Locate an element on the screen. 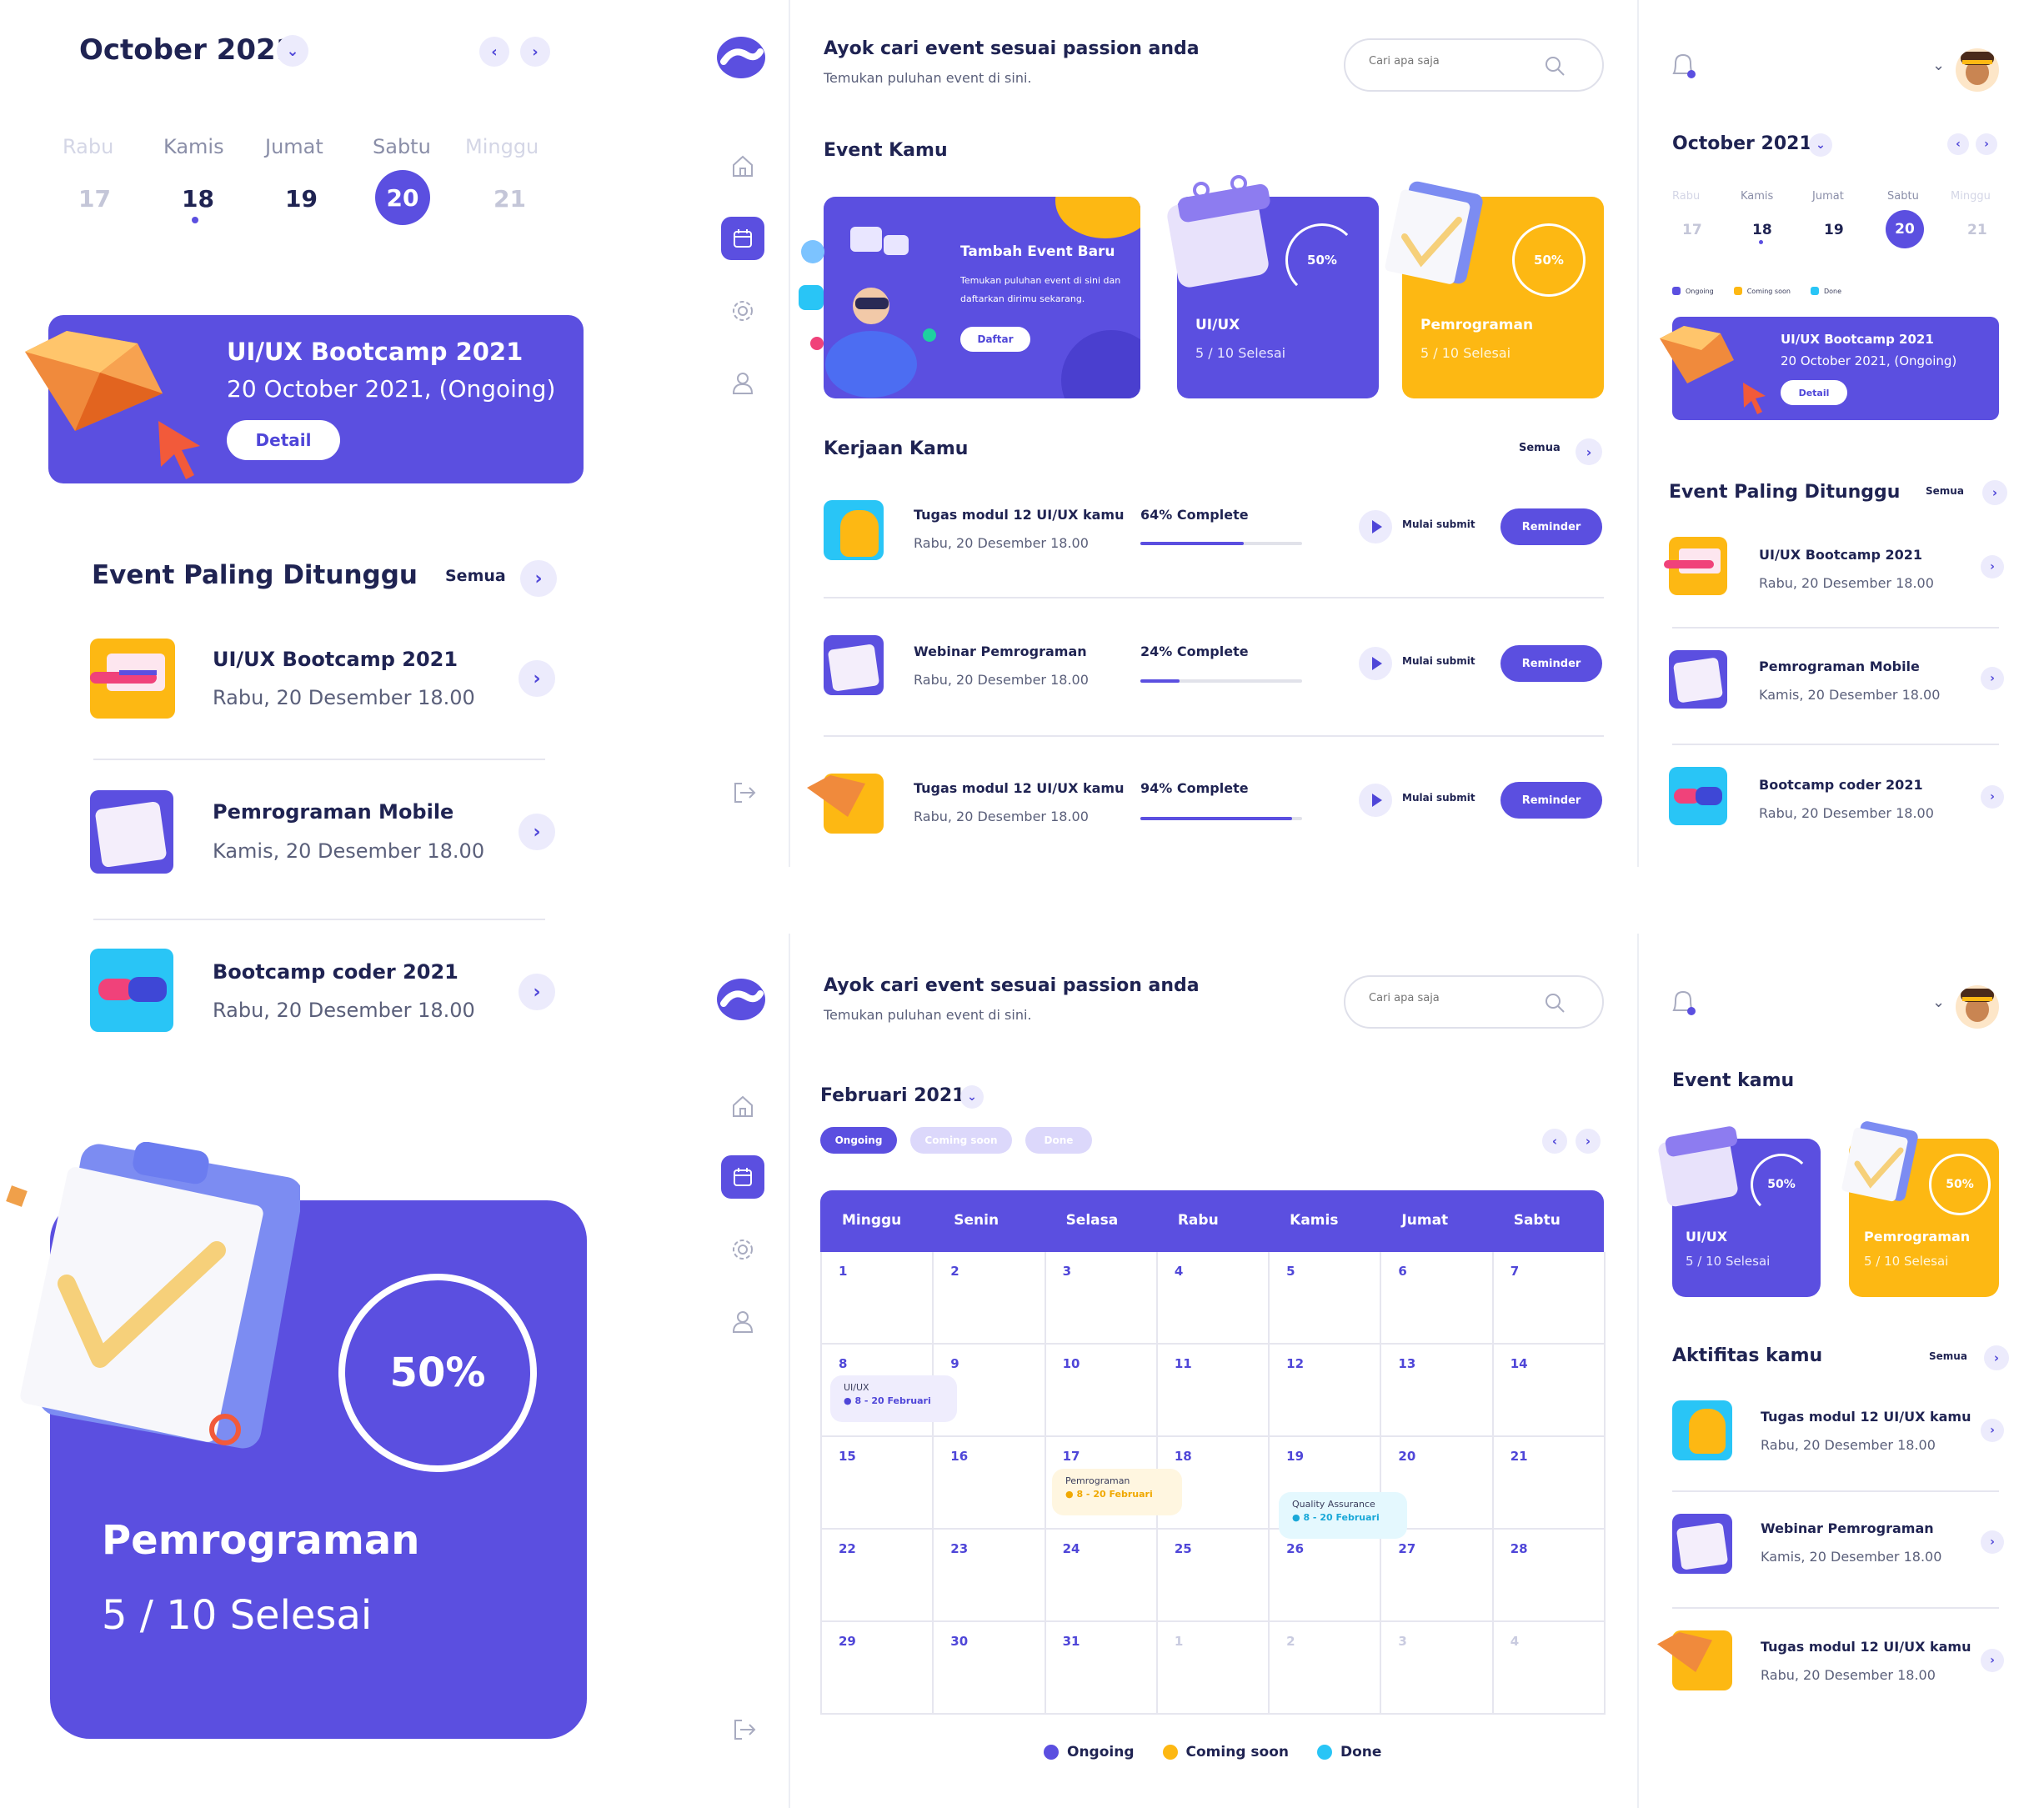 The height and width of the screenshot is (1808, 2044). avatar is located at coordinates (1978, 70).